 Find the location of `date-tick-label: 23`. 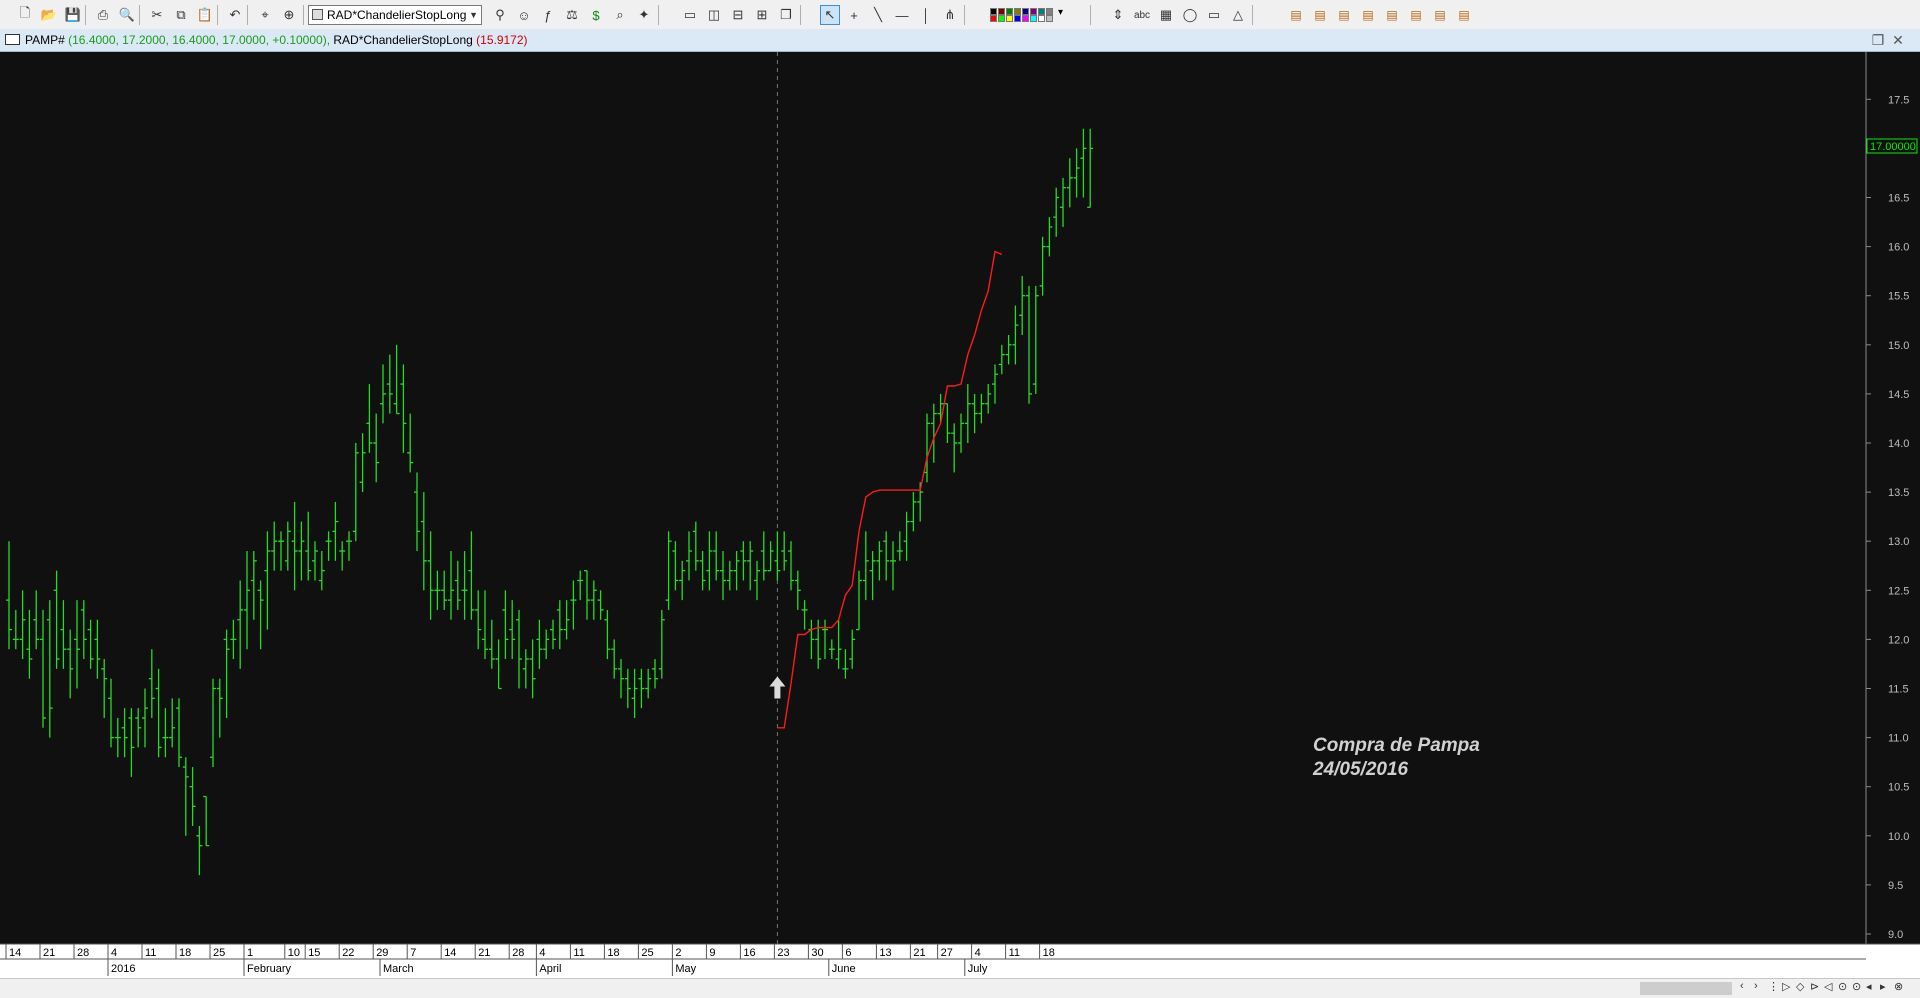

date-tick-label: 23 is located at coordinates (783, 953).